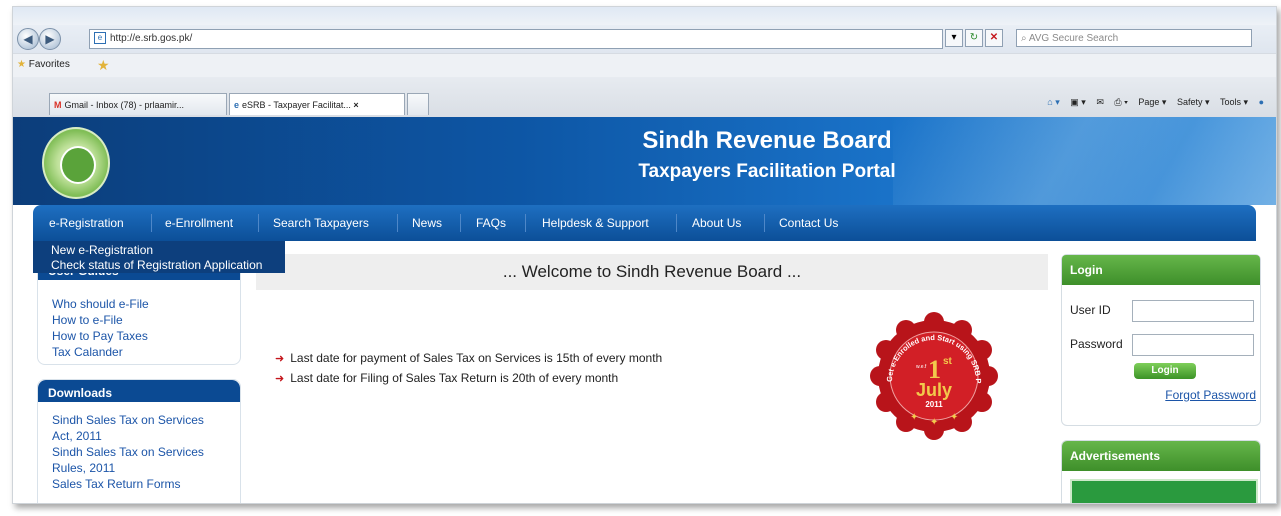  Describe the element at coordinates (808, 223) in the screenshot. I see `menu-contact-us: Contact Us` at that location.